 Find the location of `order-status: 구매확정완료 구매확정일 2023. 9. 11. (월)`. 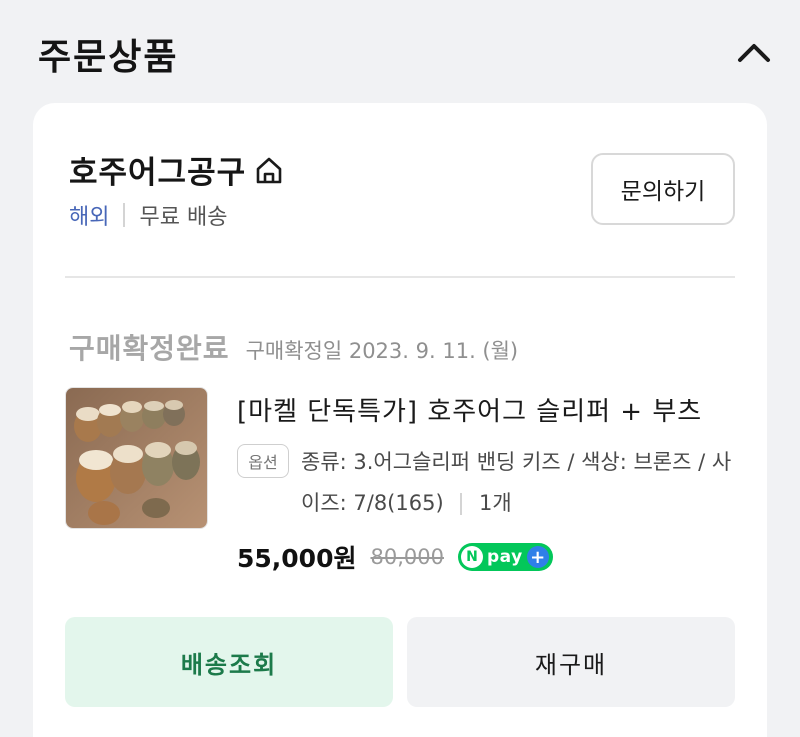

order-status: 구매확정완료 구매확정일 2023. 9. 11. (월) is located at coordinates (293, 347).